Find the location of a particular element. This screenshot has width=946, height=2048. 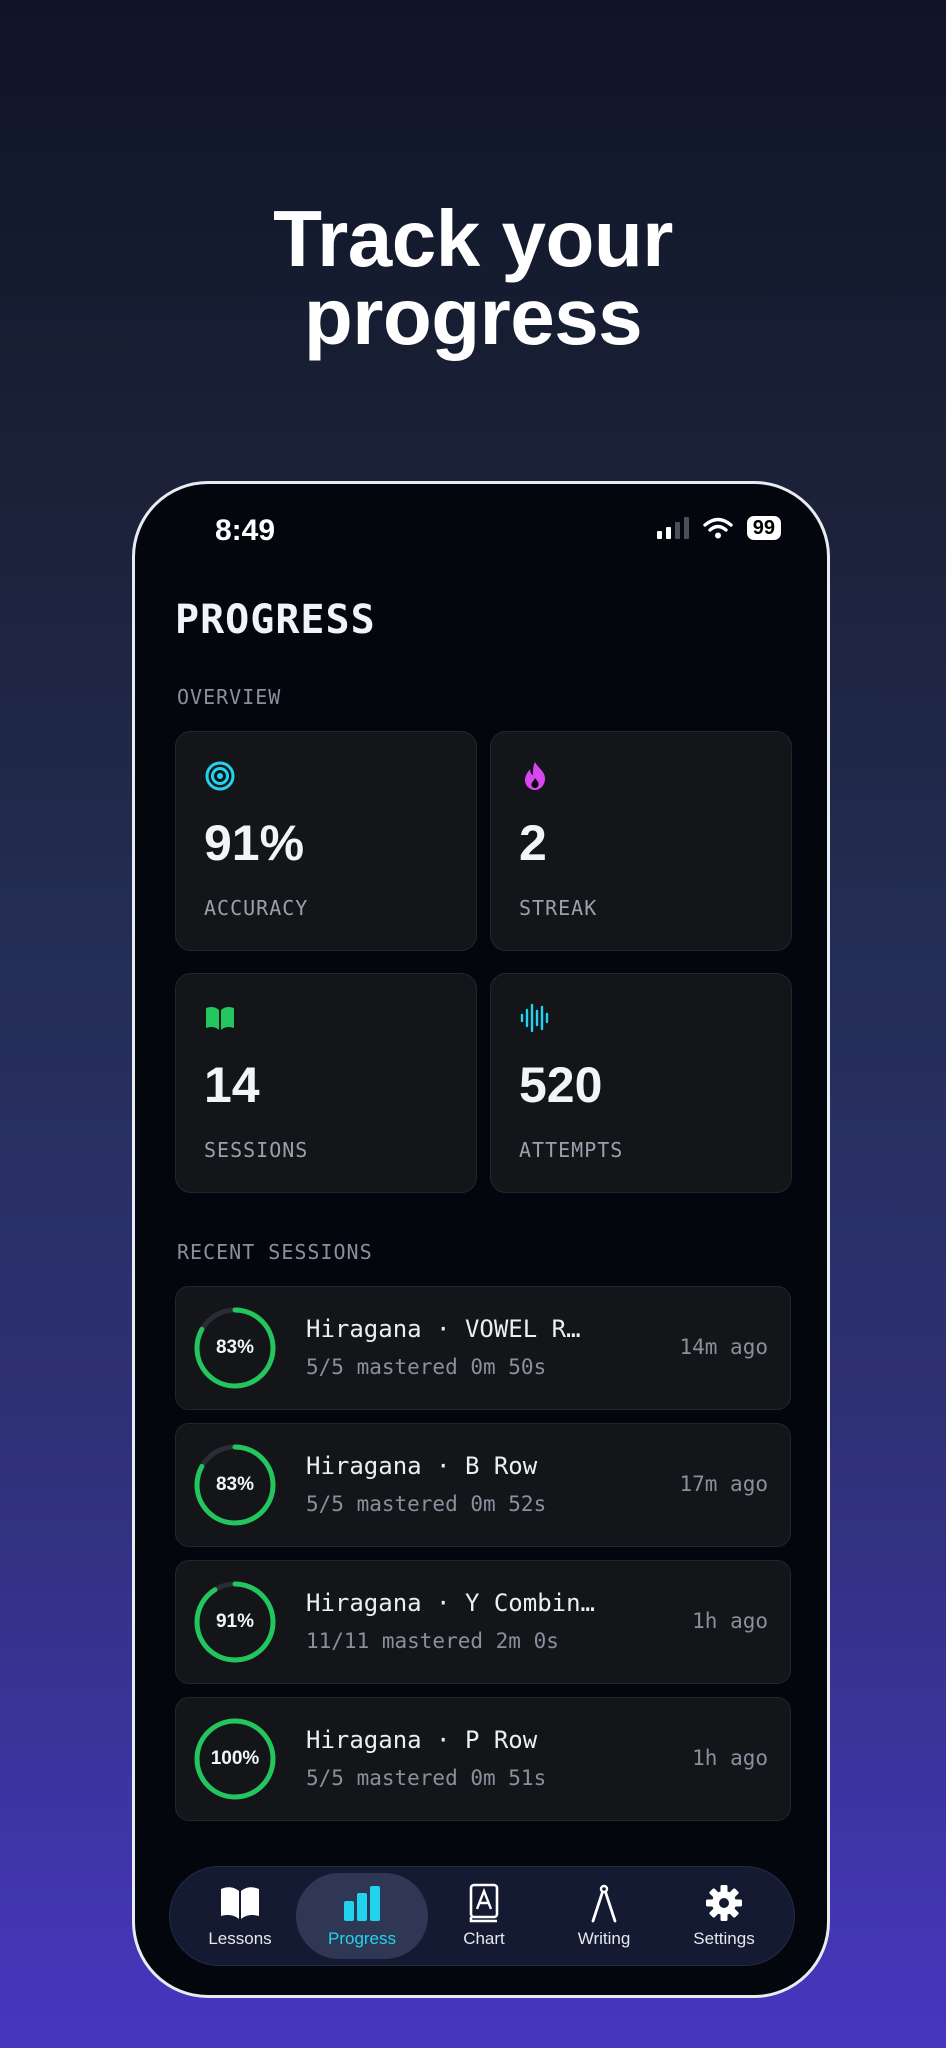

book-icon is located at coordinates (220, 1018).